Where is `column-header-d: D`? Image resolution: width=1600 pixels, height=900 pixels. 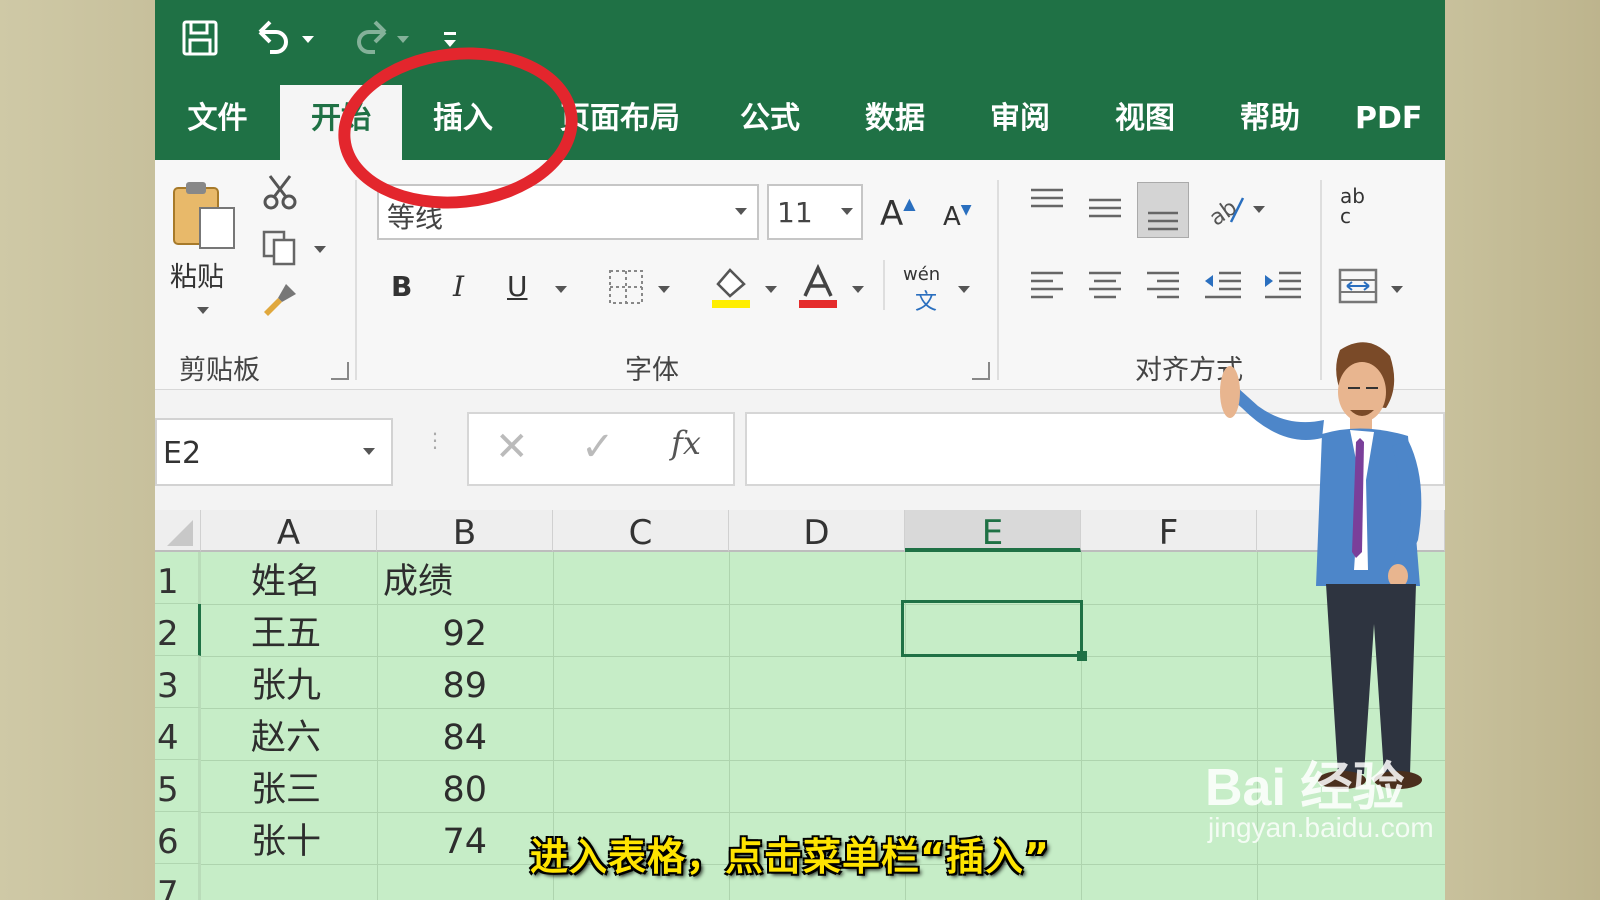 column-header-d: D is located at coordinates (817, 531).